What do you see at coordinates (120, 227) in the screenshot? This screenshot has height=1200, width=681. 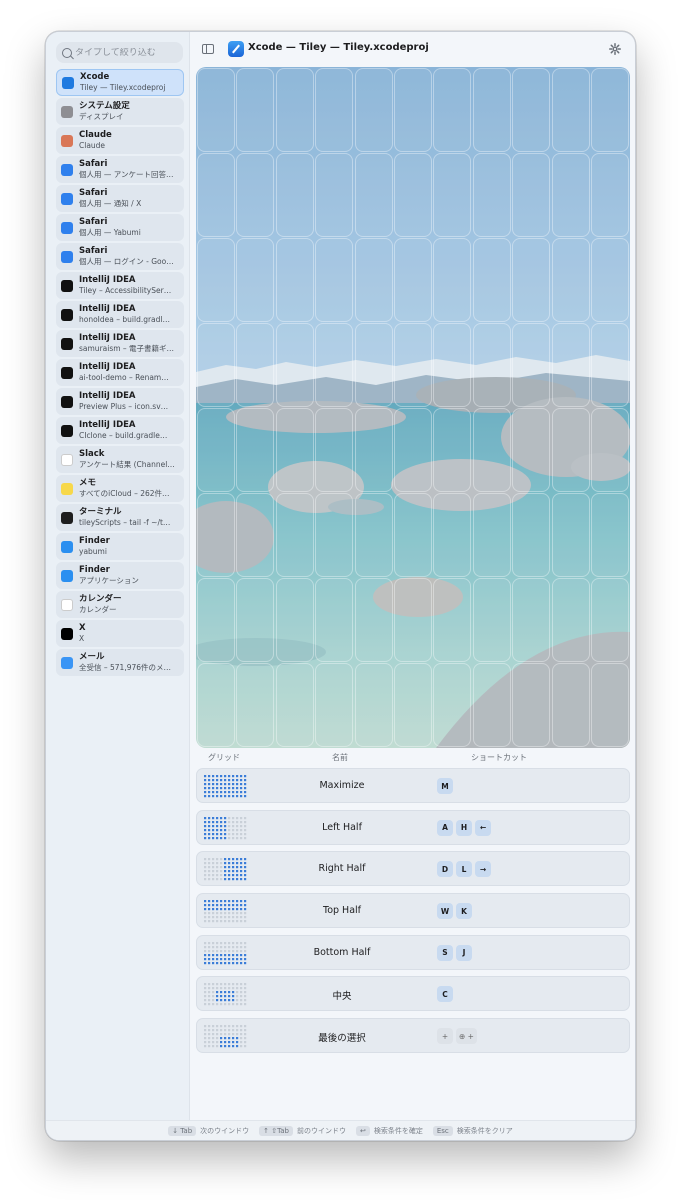 I see `app-list-item: Safari 個人用 — Yabumi` at bounding box center [120, 227].